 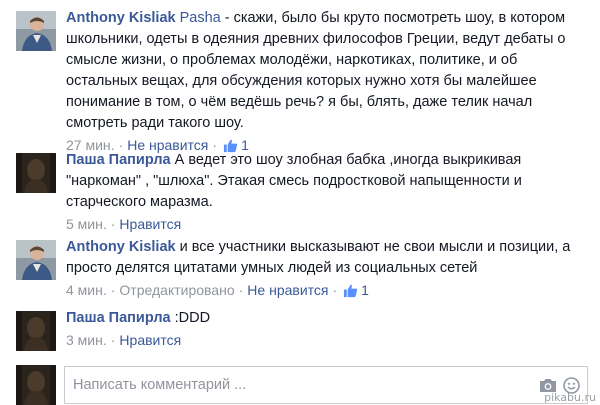 What do you see at coordinates (86, 224) in the screenshot?
I see `comment-timestamp: 5 мин.` at bounding box center [86, 224].